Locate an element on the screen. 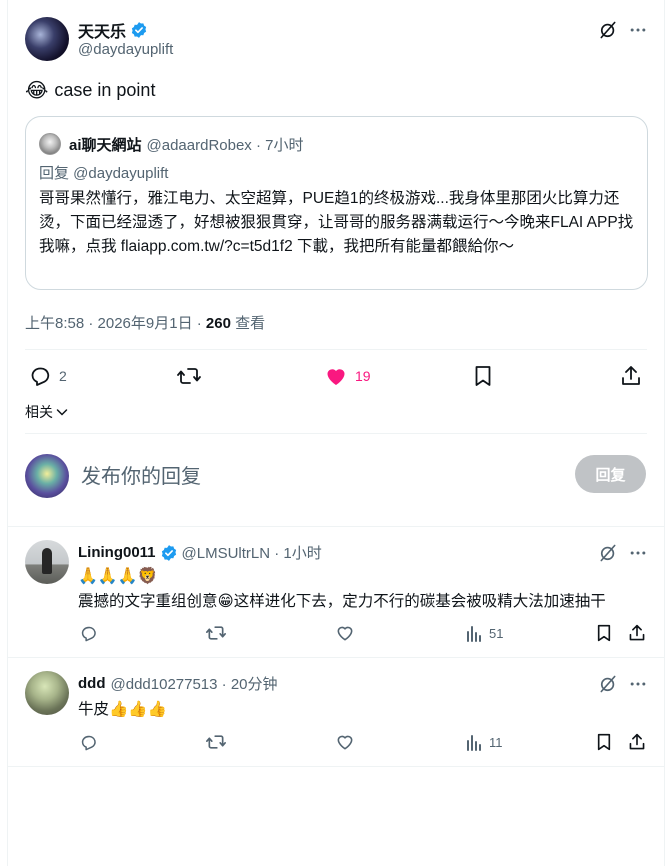 Image resolution: width=672 pixels, height=866 pixels. reply-author-name: Lining0011 is located at coordinates (117, 552).